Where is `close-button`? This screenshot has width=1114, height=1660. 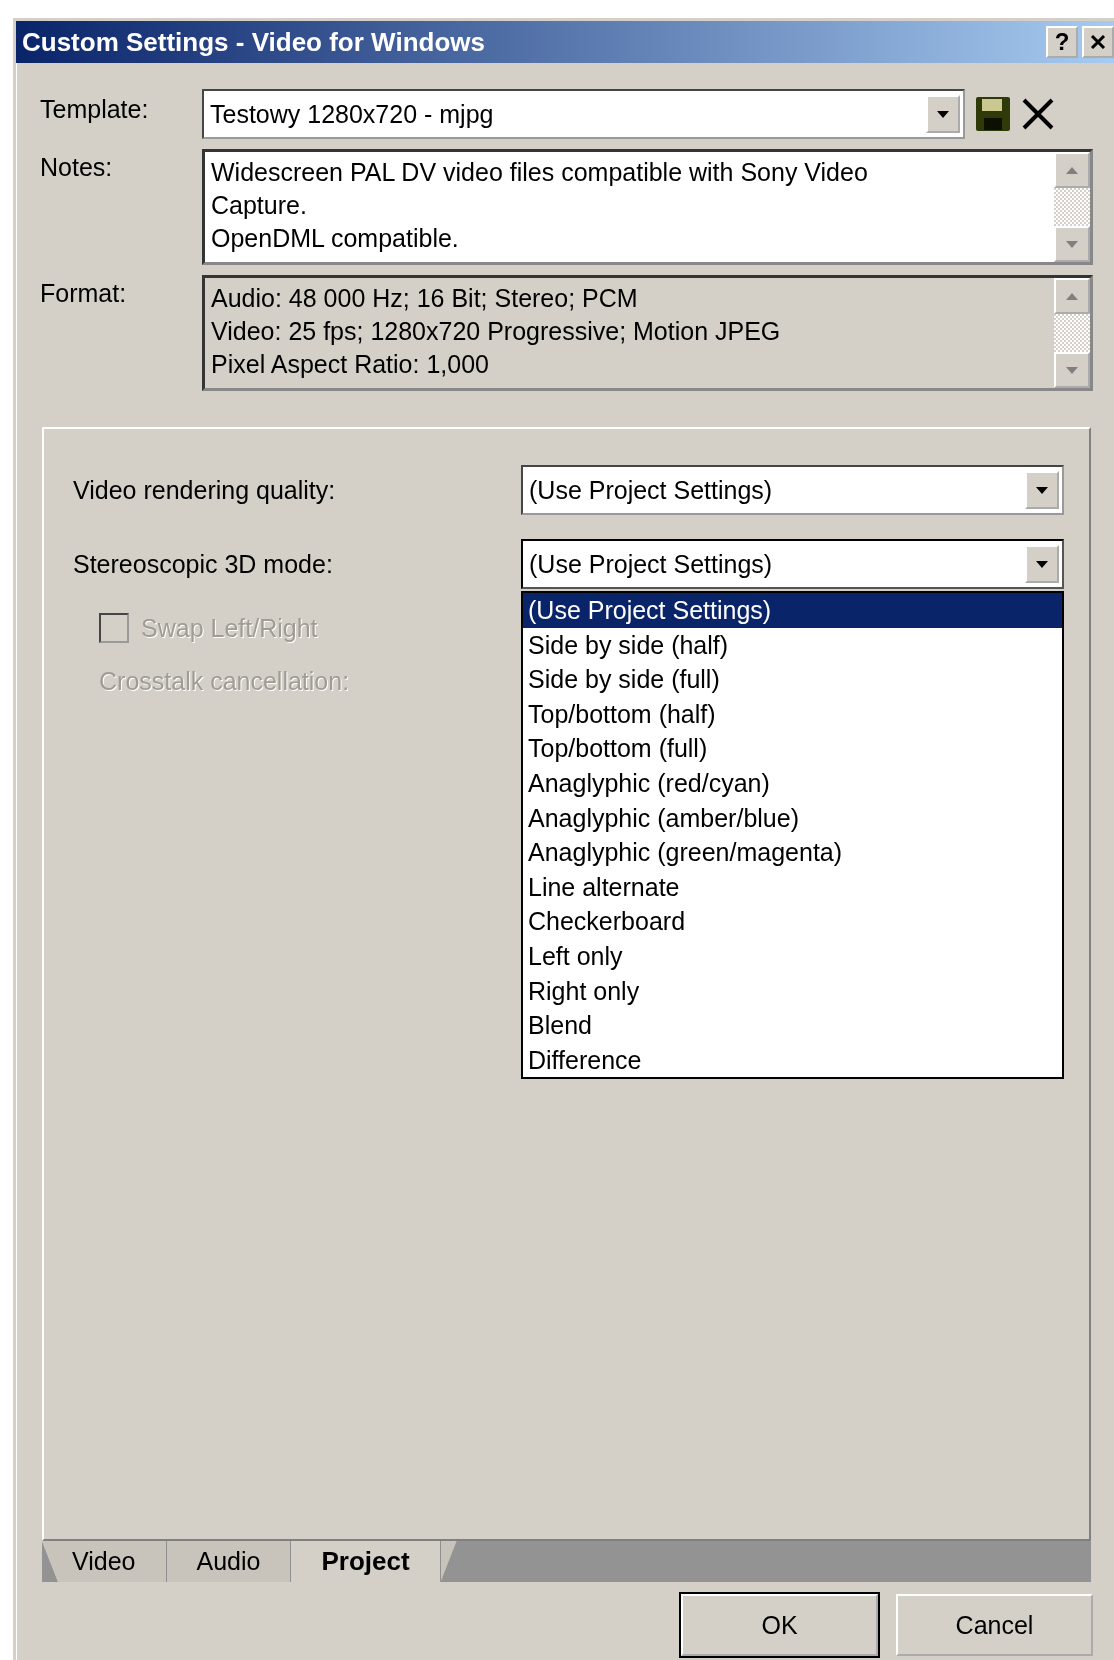
close-button is located at coordinates (1098, 42).